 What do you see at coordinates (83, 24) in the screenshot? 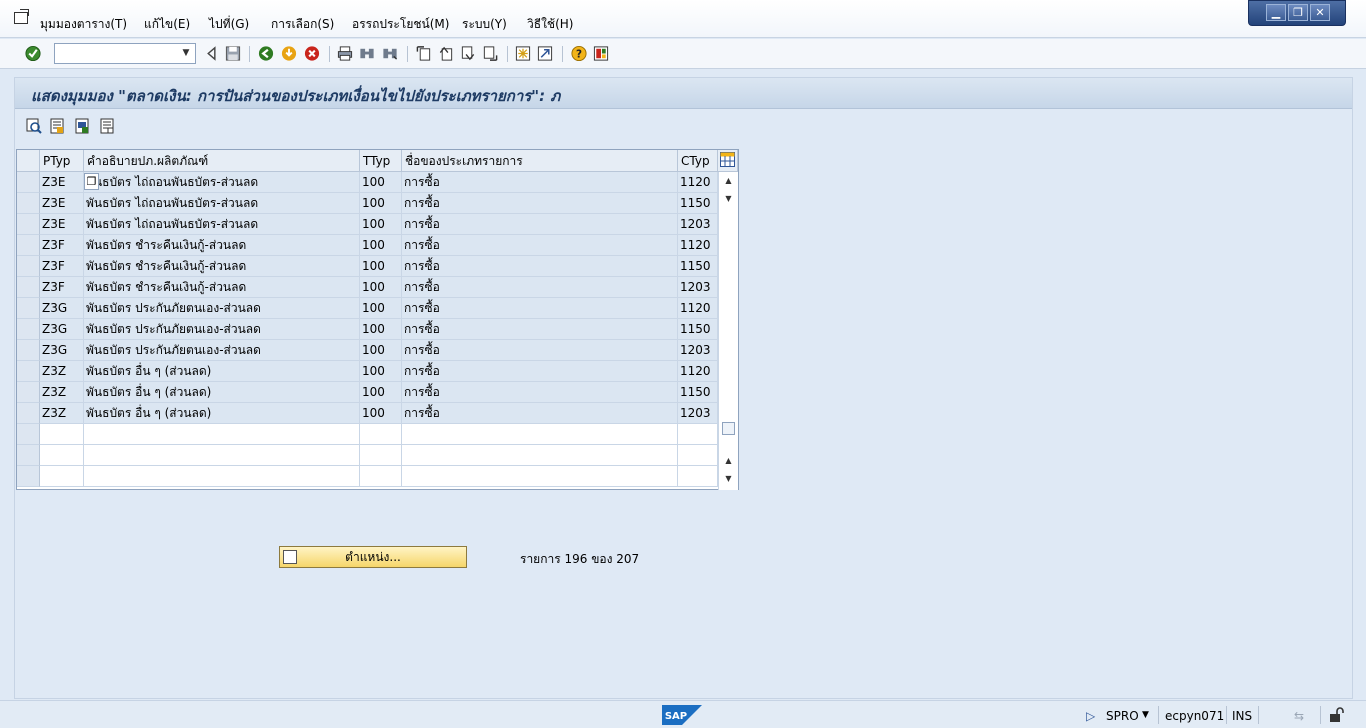
I see `menu-table-view: มุมมองตาราง(T)` at bounding box center [83, 24].